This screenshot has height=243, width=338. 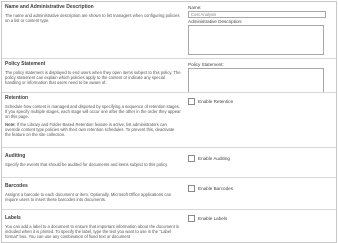 What do you see at coordinates (258, 188) in the screenshot?
I see `enable-barcodes-option: Enable Barcodes` at bounding box center [258, 188].